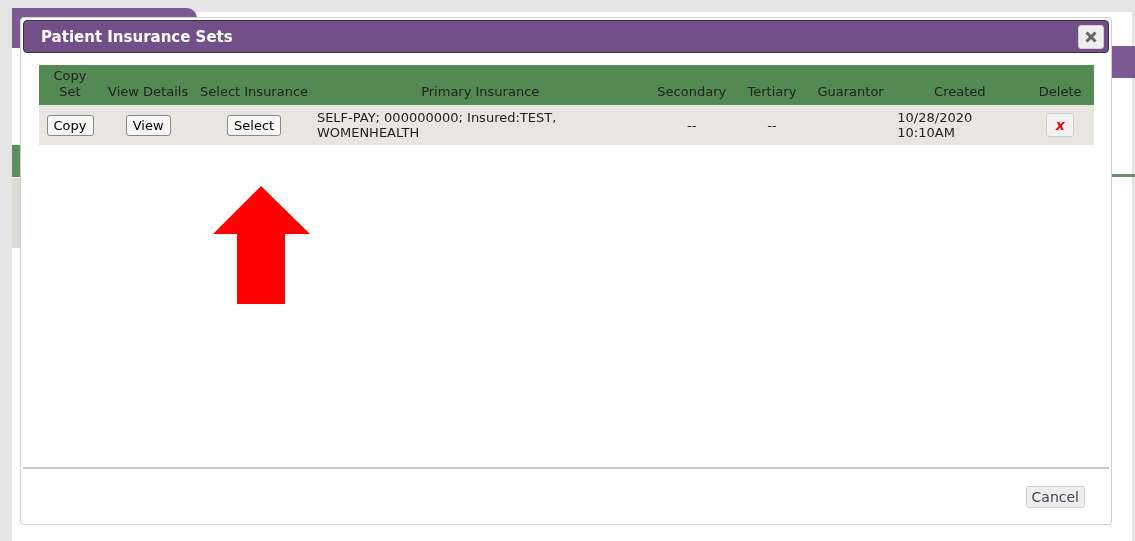  I want to click on table-cell: 10/28/2020 10:10AM, so click(935, 125).